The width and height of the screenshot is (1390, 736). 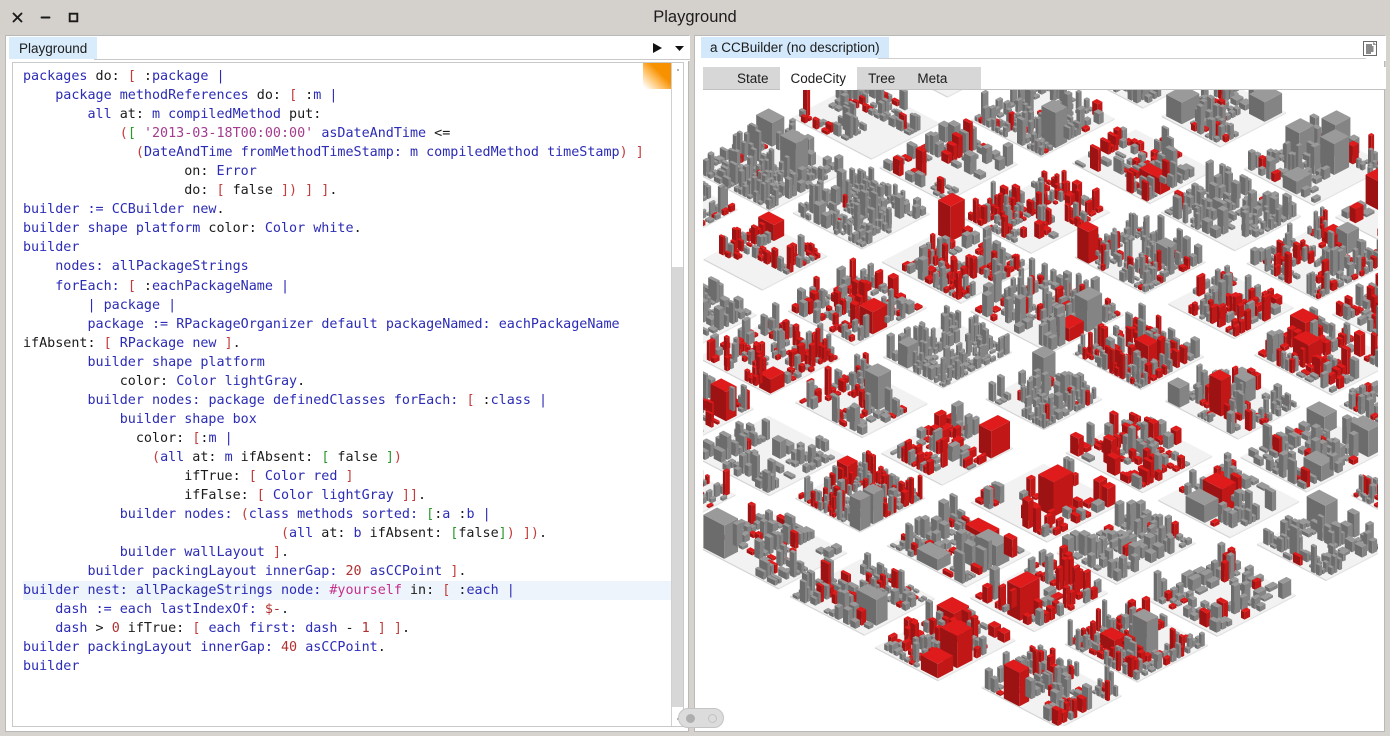 I want to click on inspector-tabbar-divider, so click(x=1122, y=58).